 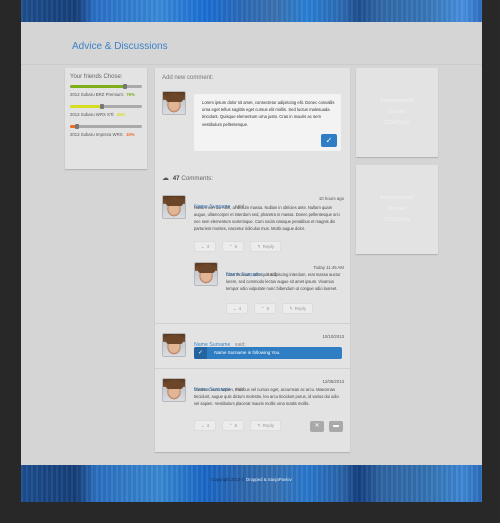 I want to click on poll-label: 2013 Subaru WRX STi:, so click(x=92, y=114).